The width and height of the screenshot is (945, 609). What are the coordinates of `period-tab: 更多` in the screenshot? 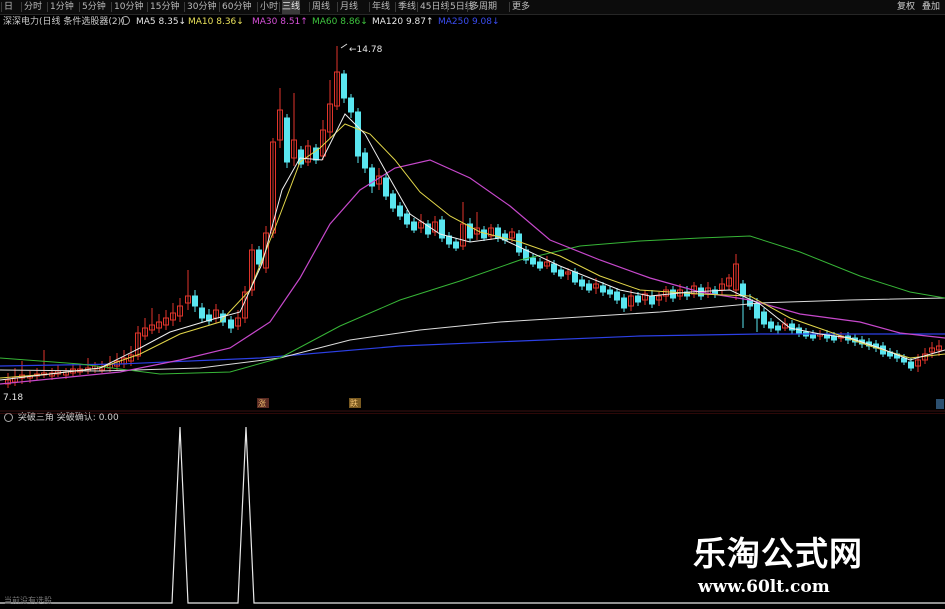 It's located at (521, 7).